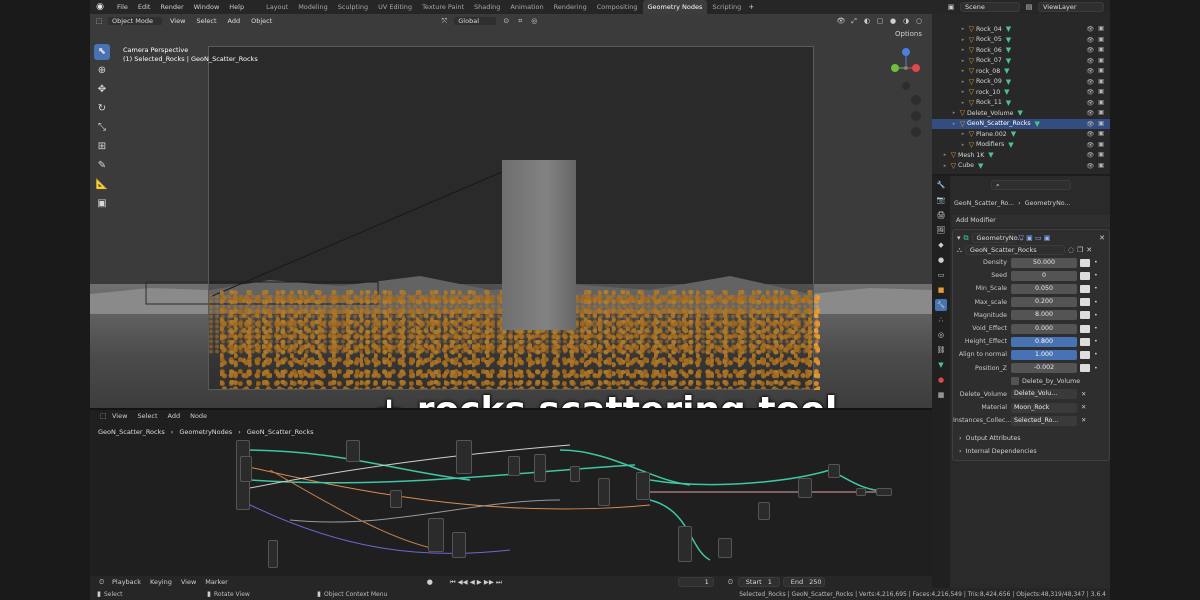  Describe the element at coordinates (941, 185) in the screenshot. I see `tool-tab-icon: 🔧` at that location.